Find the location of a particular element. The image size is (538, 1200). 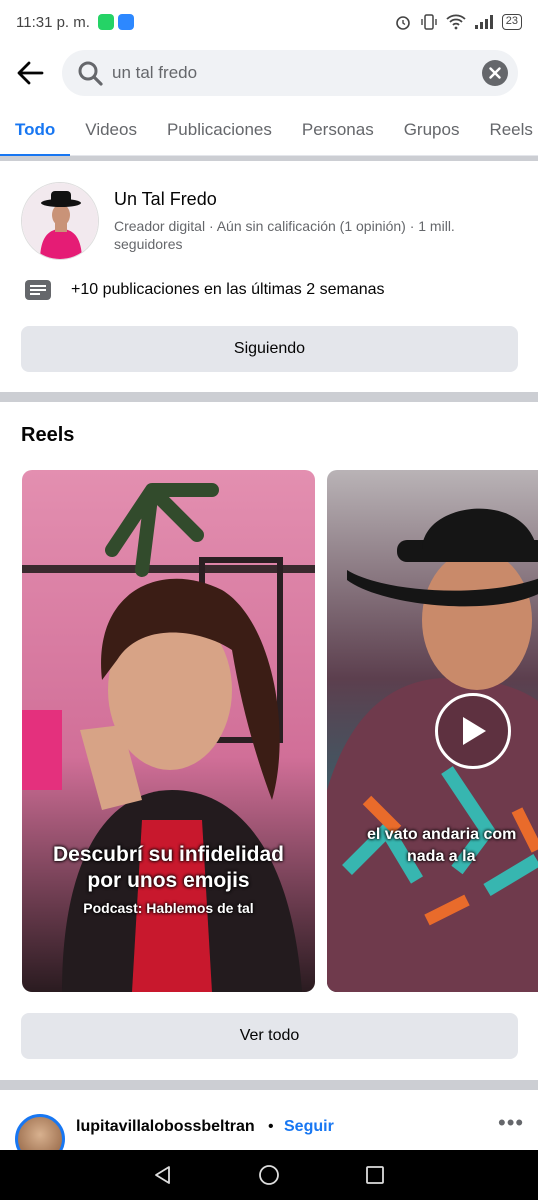

nav-home-icon is located at coordinates (269, 1175).